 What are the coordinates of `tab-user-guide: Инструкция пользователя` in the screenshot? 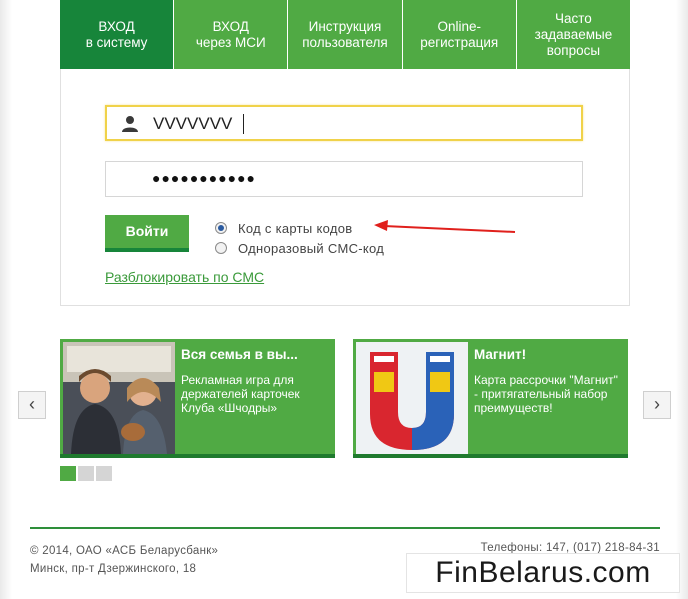 It's located at (344, 34).